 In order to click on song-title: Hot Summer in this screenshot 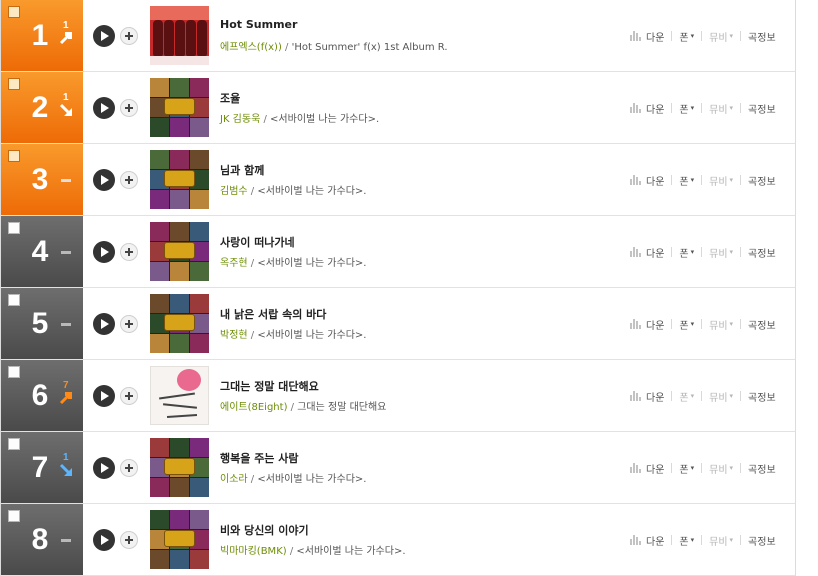, I will do `click(258, 24)`.